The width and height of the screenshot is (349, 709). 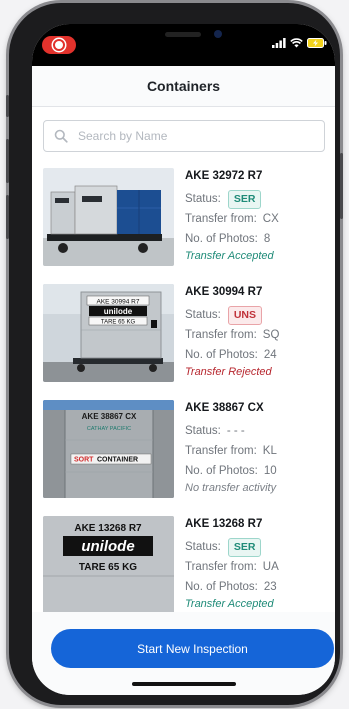 I want to click on transfer-status: No transfer activity, so click(x=231, y=488).